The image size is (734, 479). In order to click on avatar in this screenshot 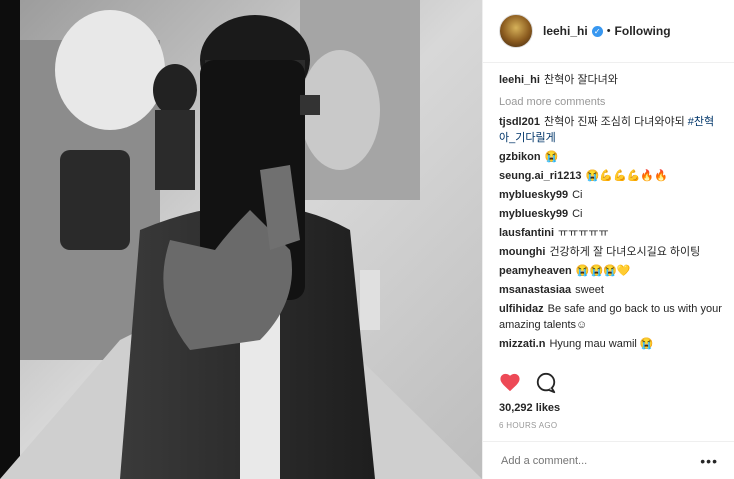, I will do `click(516, 31)`.